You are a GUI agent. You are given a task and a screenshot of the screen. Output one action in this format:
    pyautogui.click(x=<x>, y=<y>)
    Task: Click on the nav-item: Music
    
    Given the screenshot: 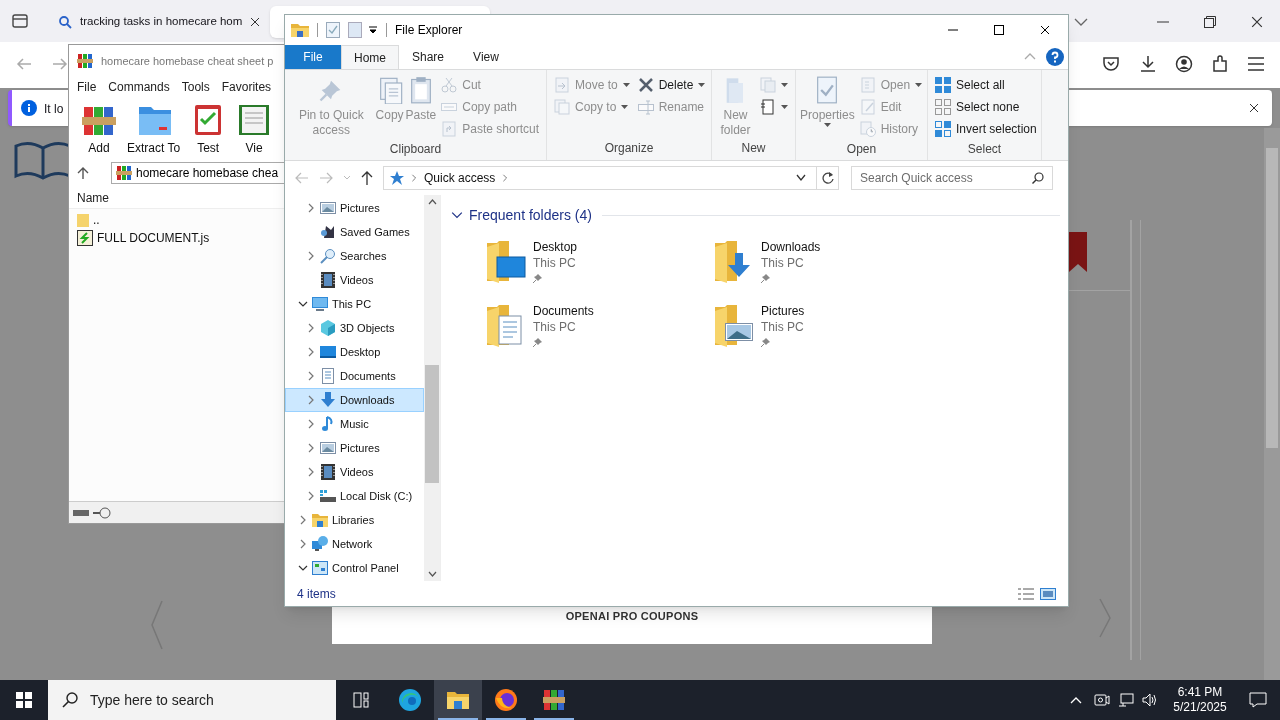 What is the action you would take?
    pyautogui.click(x=354, y=424)
    